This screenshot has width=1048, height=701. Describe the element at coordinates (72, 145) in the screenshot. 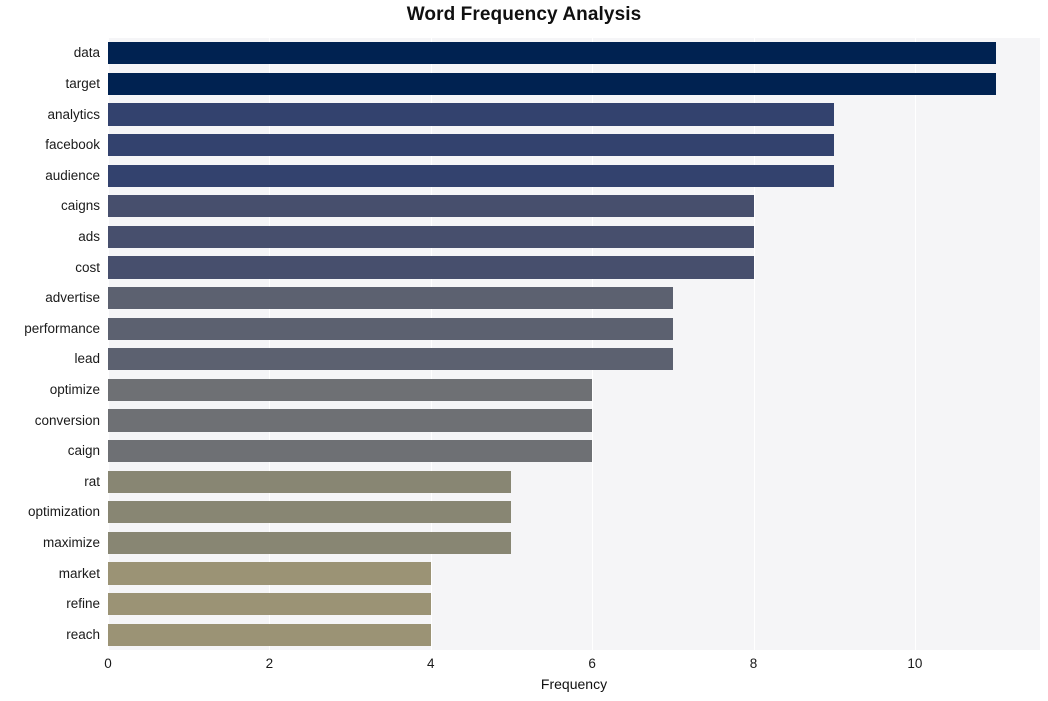

I see `y-tick-label-facebook: facebook` at that location.